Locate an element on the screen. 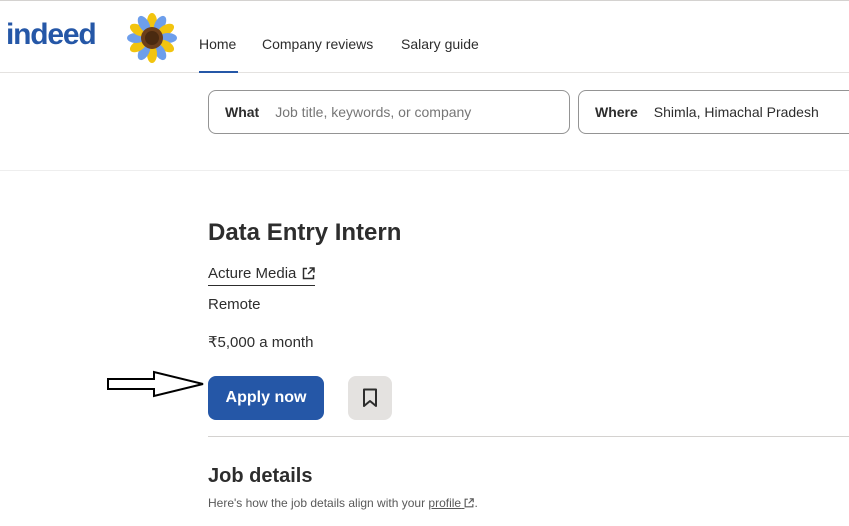 This screenshot has width=849, height=526. logo-text: indeed is located at coordinates (51, 34).